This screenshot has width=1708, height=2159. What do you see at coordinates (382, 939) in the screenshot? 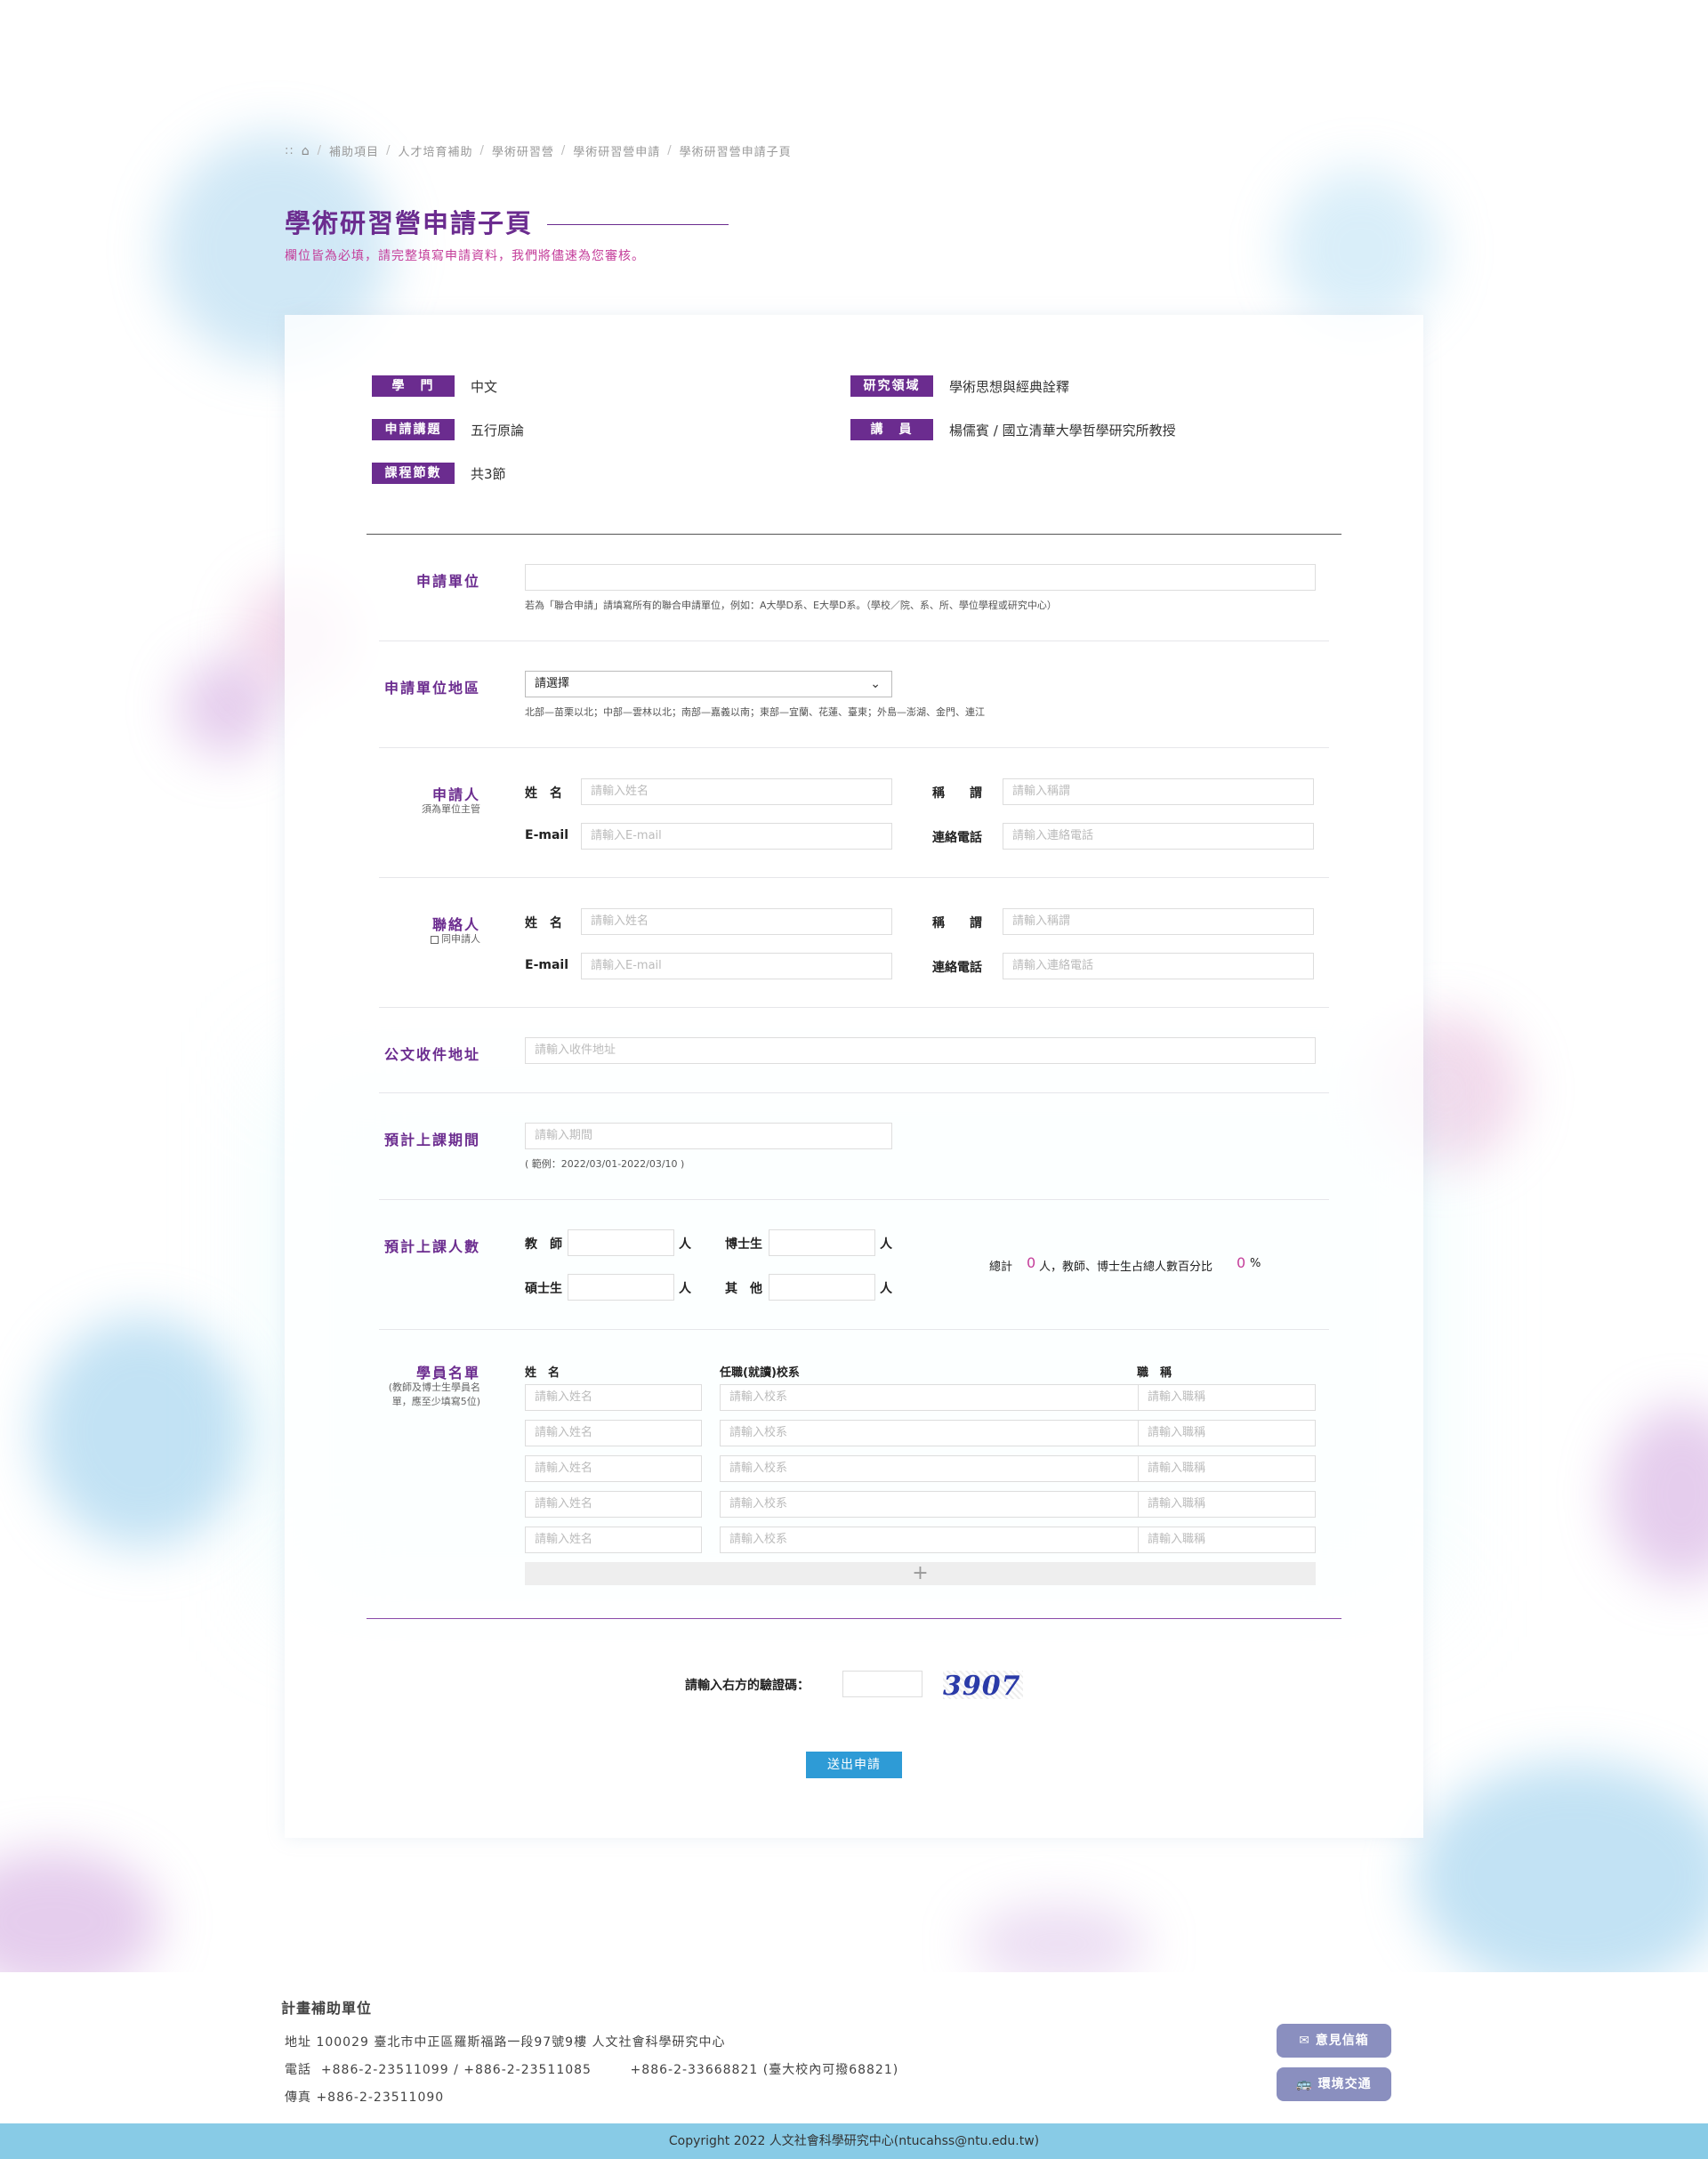
I see `contact-same-checkbox: 同申請人` at bounding box center [382, 939].